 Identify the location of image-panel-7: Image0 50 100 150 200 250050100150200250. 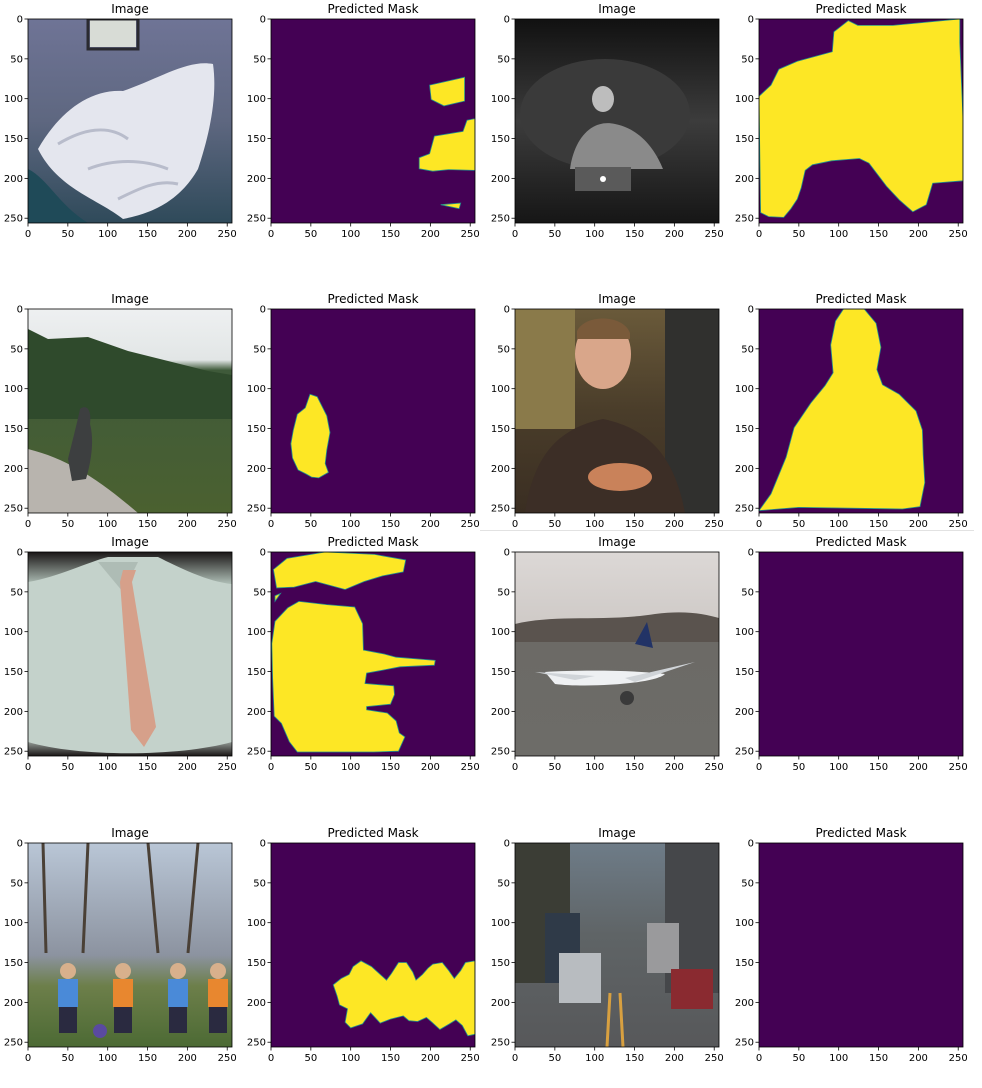
(607, 411).